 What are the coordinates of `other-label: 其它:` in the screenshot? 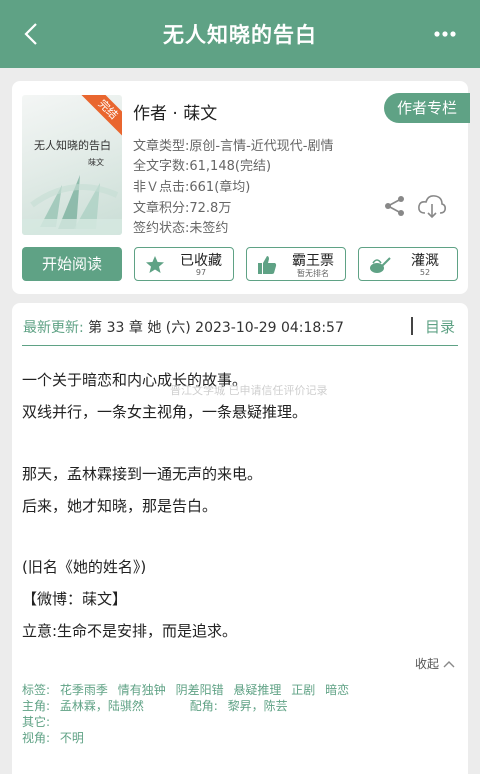 It's located at (36, 722).